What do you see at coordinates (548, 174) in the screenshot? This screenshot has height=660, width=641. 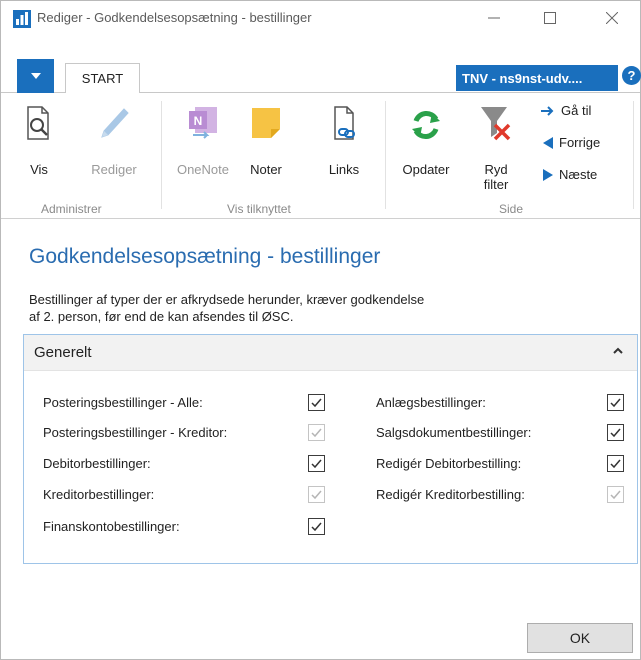 I see `triangle-right-icon` at bounding box center [548, 174].